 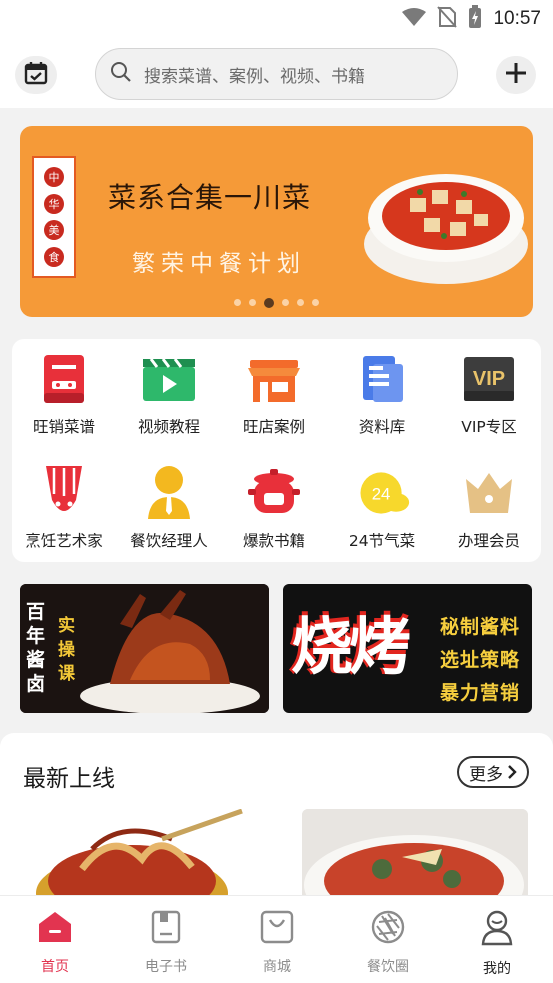 I want to click on feature-vip-zone: VIP VIP专区, so click(x=489, y=394).